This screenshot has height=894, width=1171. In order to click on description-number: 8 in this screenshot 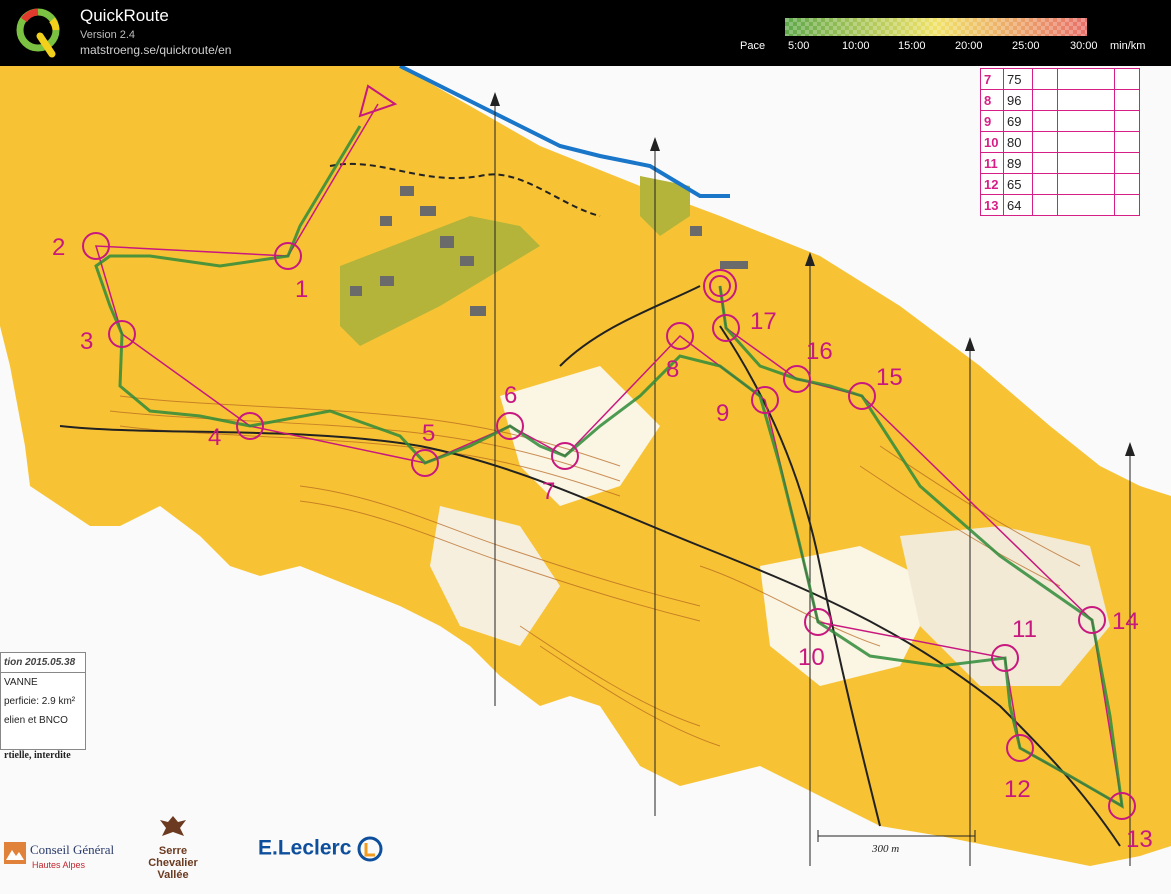, I will do `click(992, 100)`.